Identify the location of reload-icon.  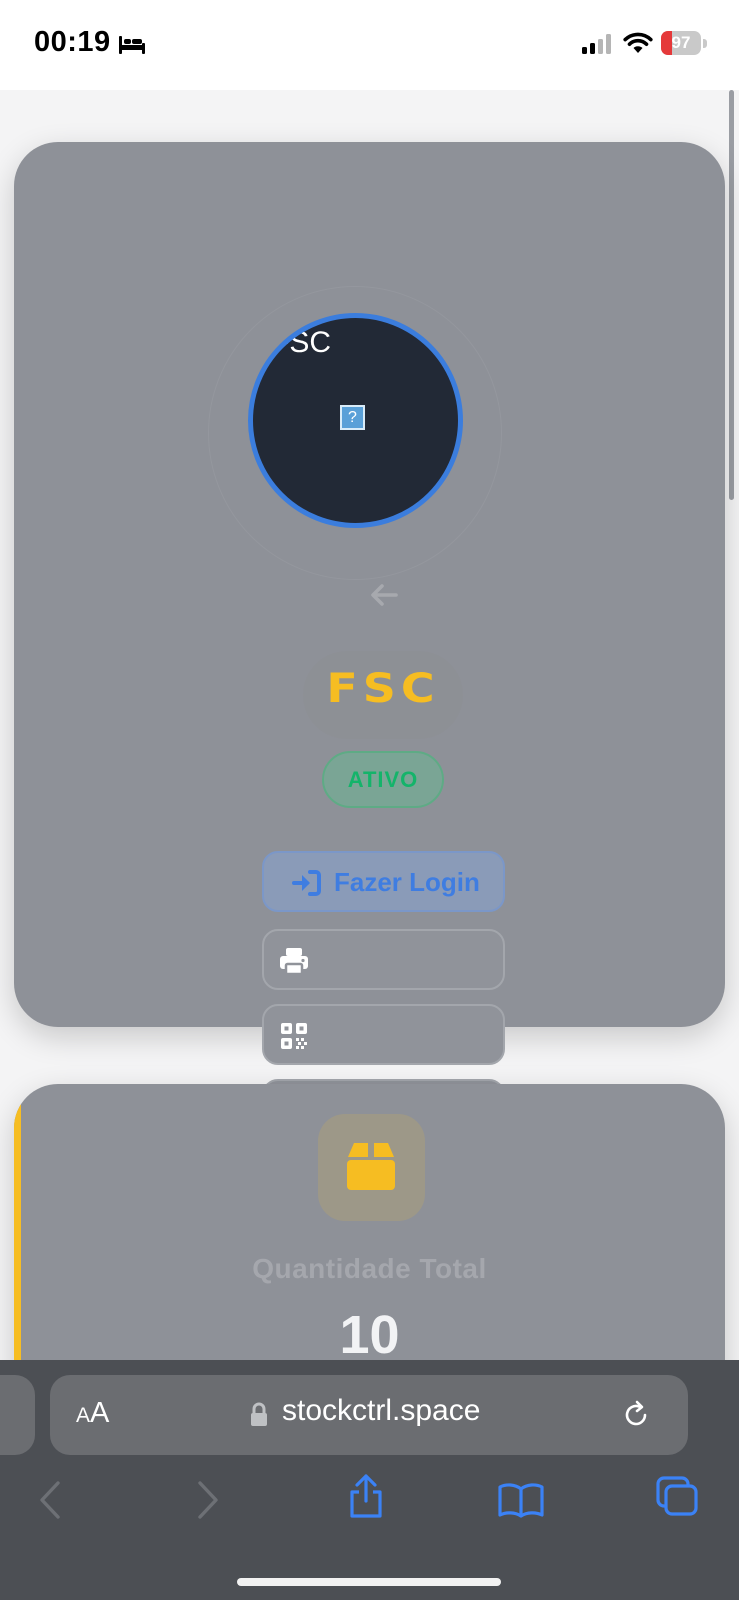
(636, 1415).